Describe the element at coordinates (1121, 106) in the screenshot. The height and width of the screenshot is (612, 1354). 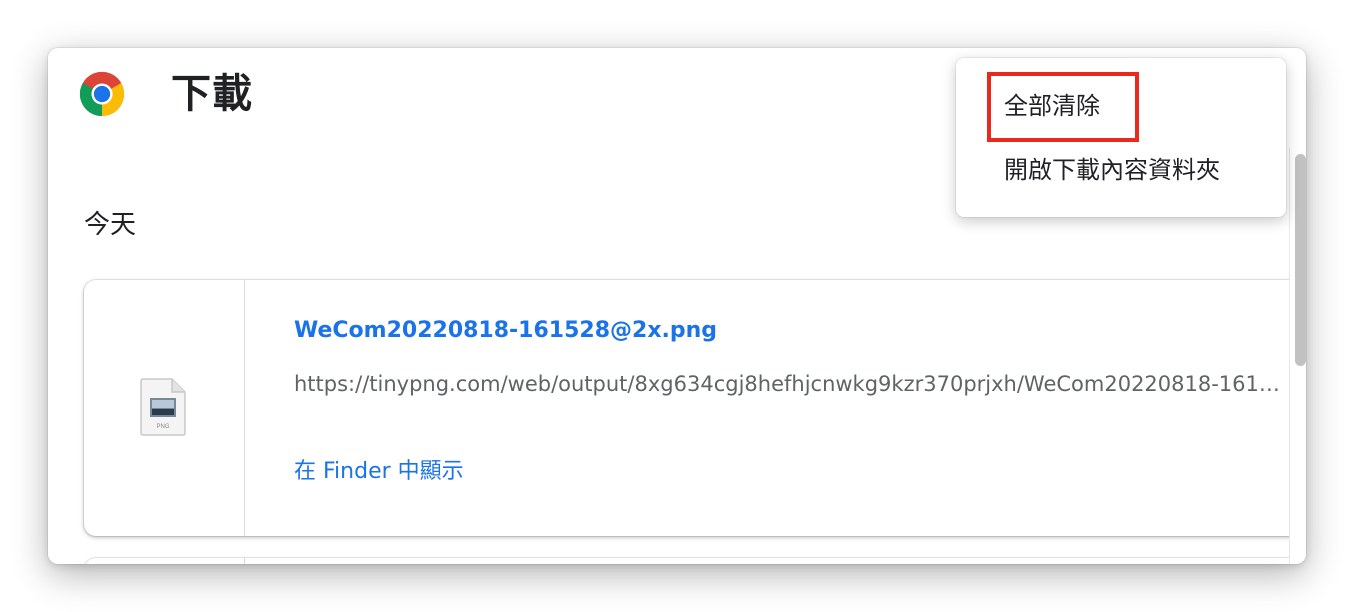
I see `clear-all-menu-item: 全部清除` at that location.